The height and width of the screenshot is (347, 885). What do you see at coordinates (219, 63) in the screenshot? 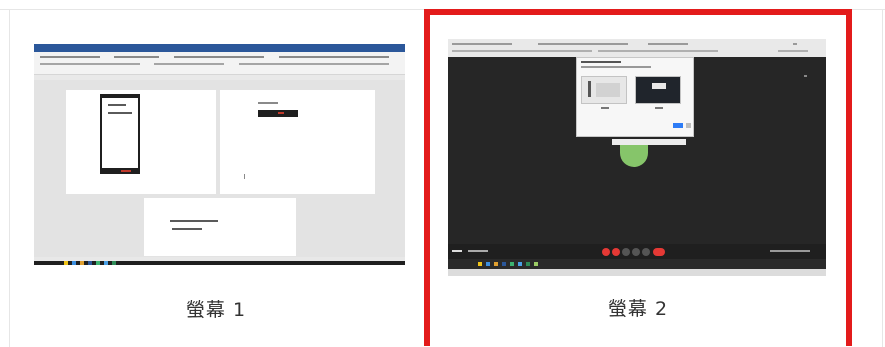
I see `word-ribbon` at bounding box center [219, 63].